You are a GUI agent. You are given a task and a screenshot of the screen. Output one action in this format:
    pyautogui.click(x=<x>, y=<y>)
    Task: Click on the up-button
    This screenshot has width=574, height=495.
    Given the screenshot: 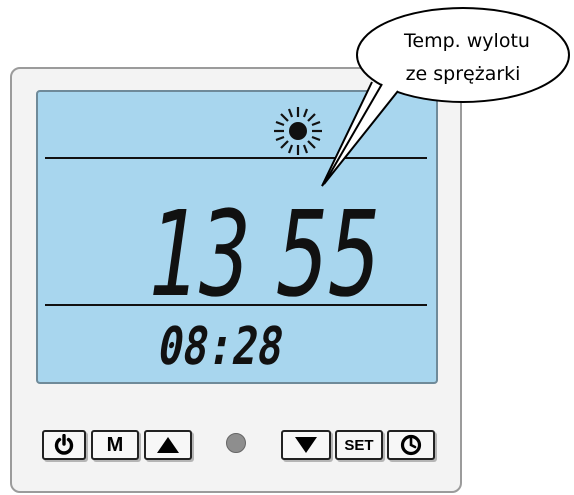 What is the action you would take?
    pyautogui.click(x=168, y=445)
    